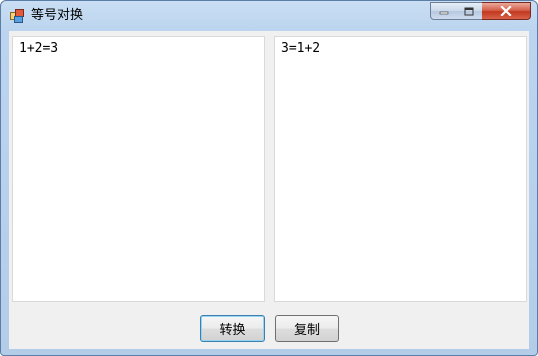  What do you see at coordinates (269, 16) in the screenshot?
I see `title-bar: 等号对换` at bounding box center [269, 16].